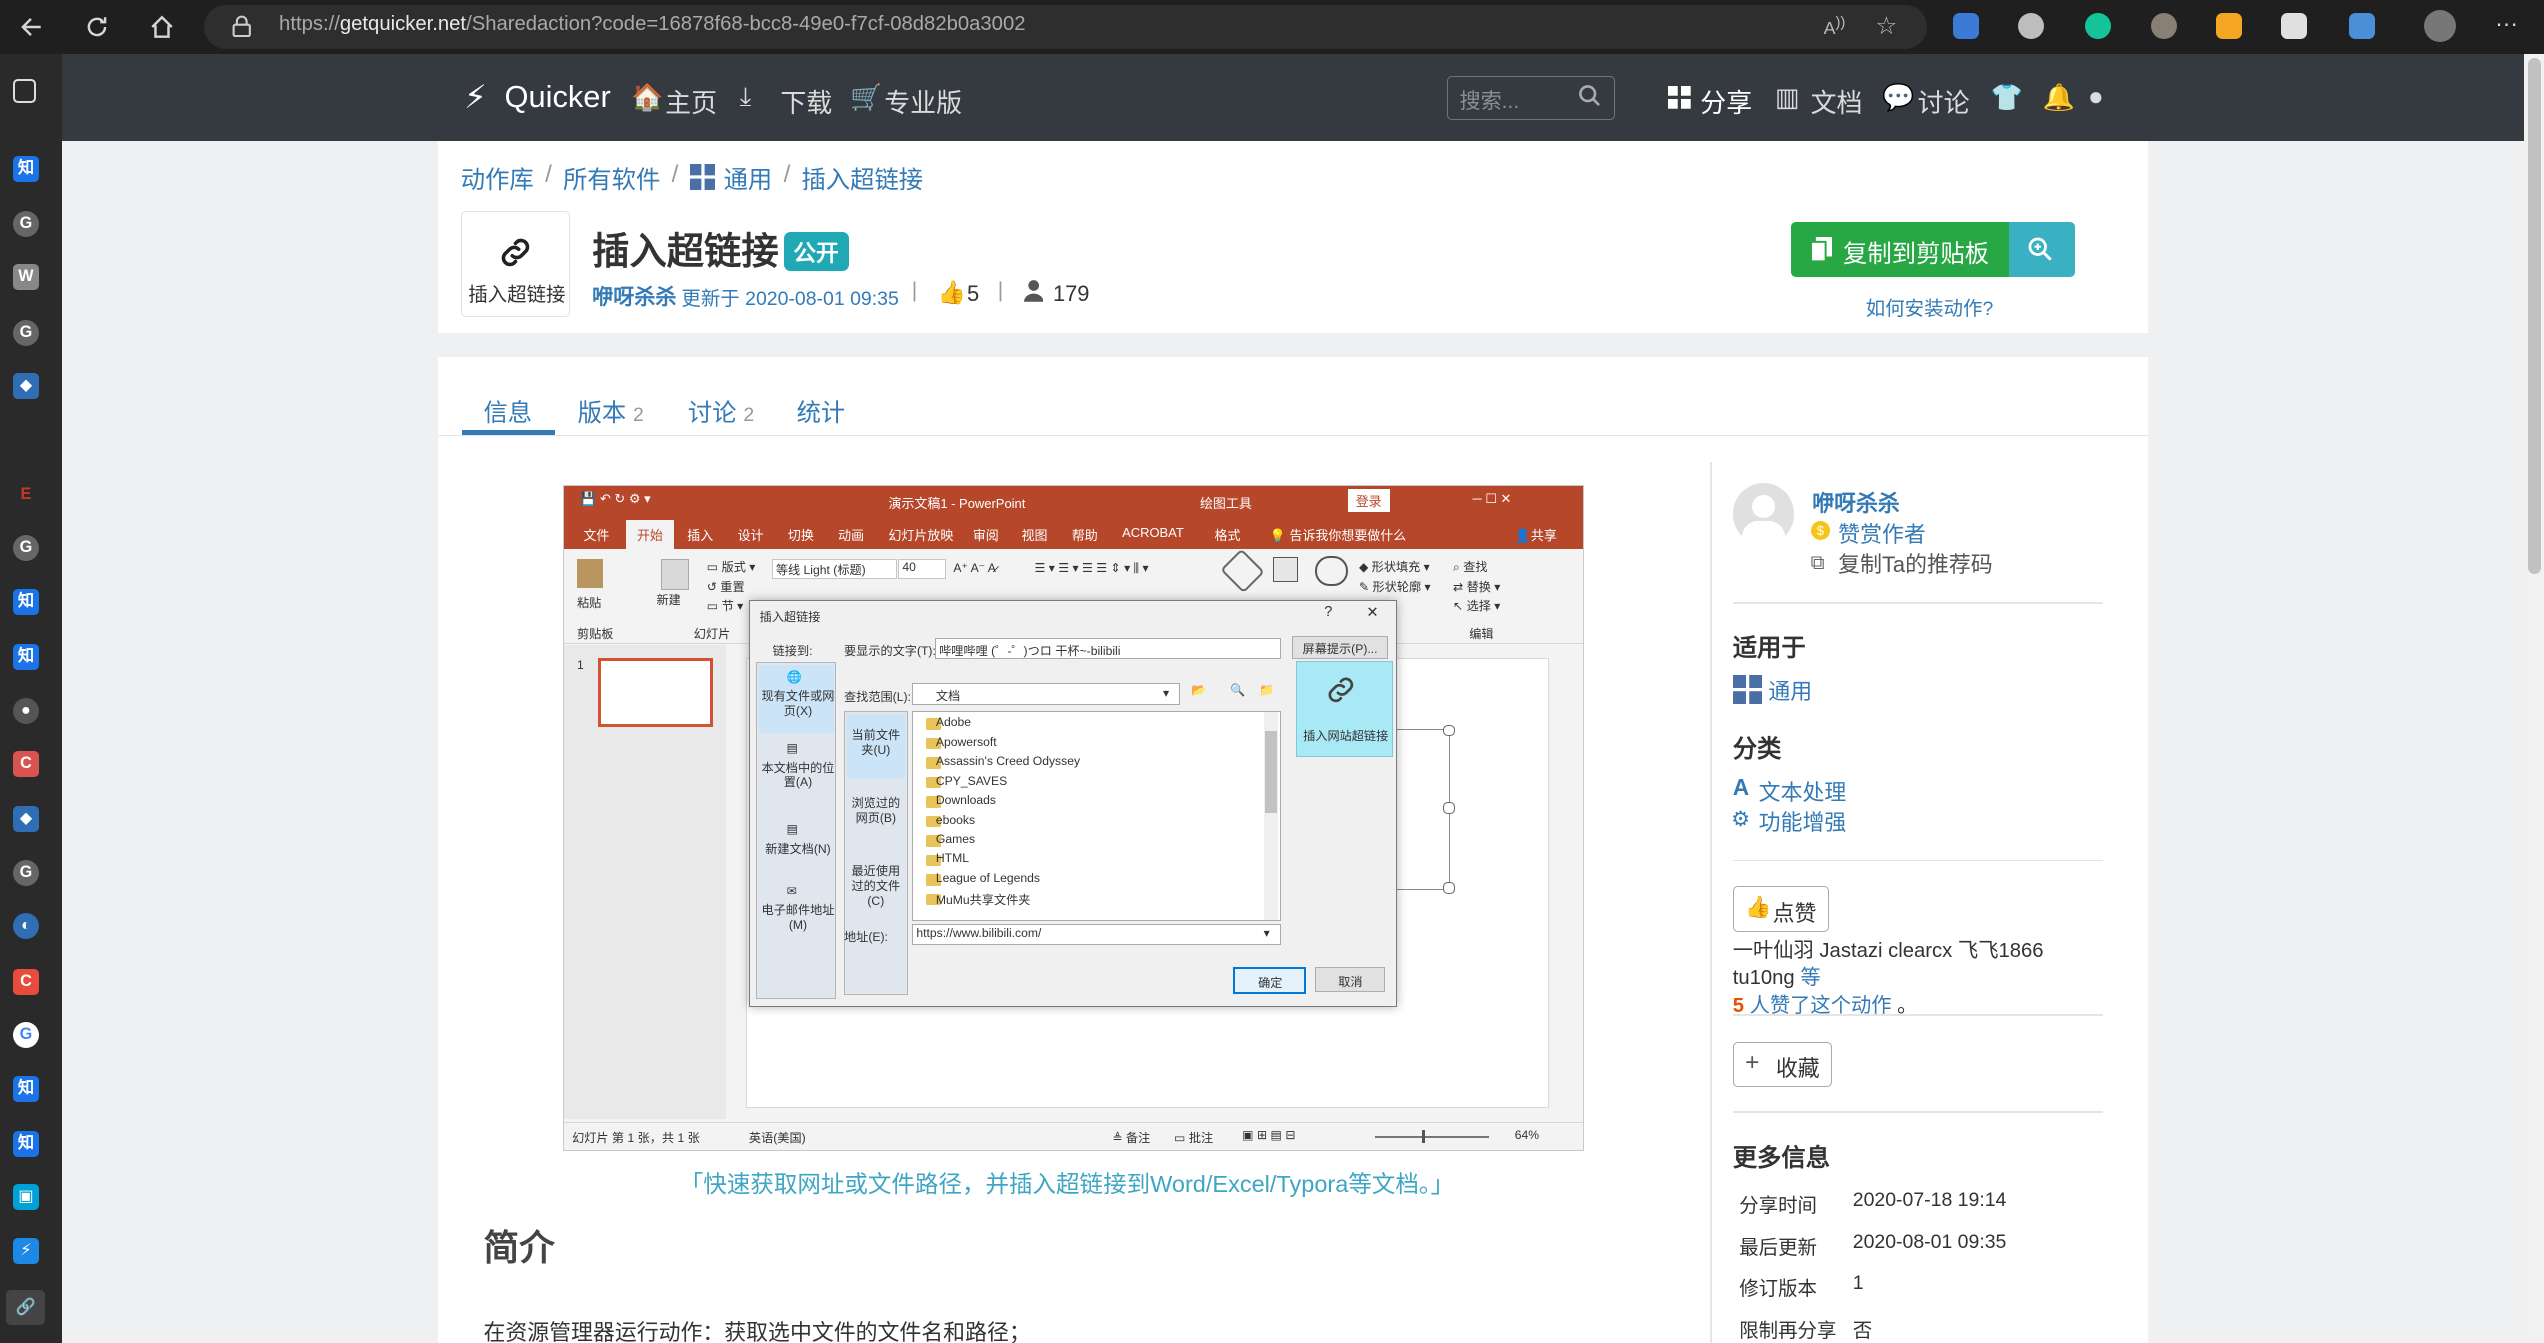  What do you see at coordinates (1790, 690) in the screenshot?
I see `applies-general-link: 通用` at bounding box center [1790, 690].